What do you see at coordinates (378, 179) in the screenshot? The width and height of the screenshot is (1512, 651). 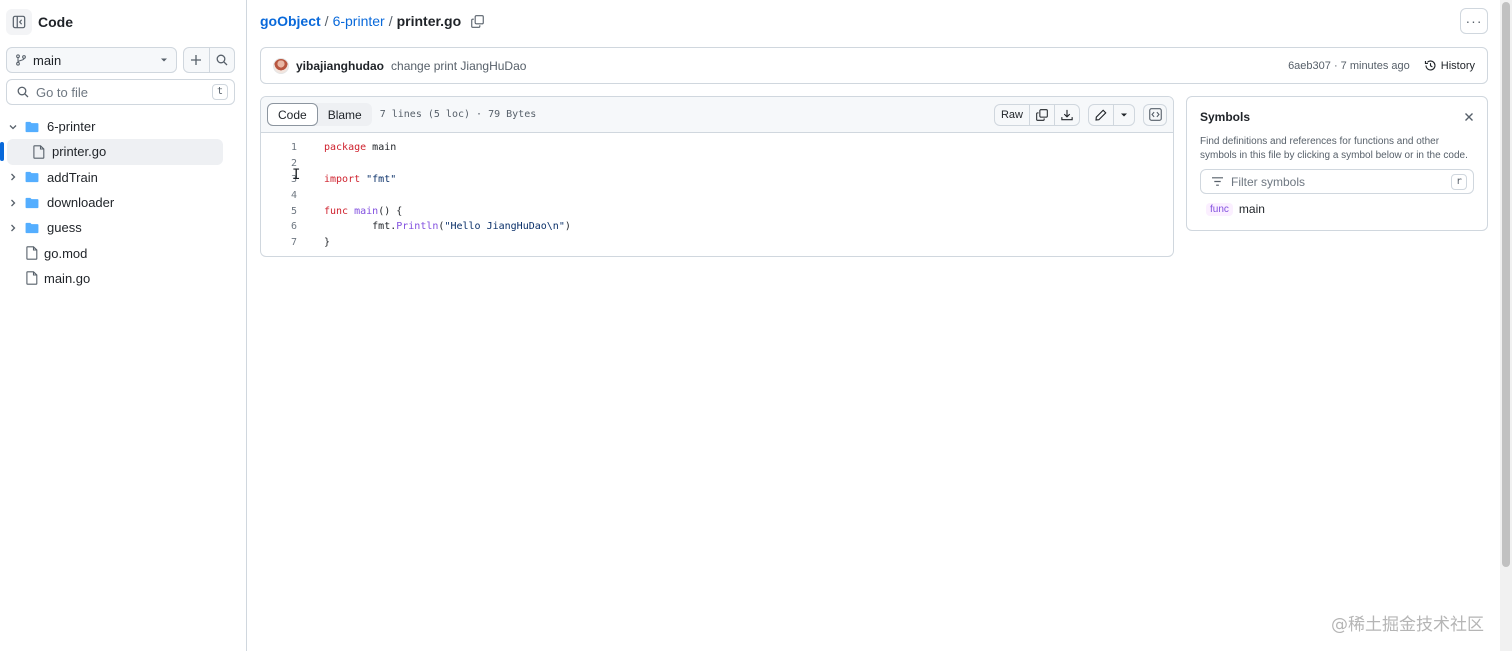 I see `token-string: "fmt"` at bounding box center [378, 179].